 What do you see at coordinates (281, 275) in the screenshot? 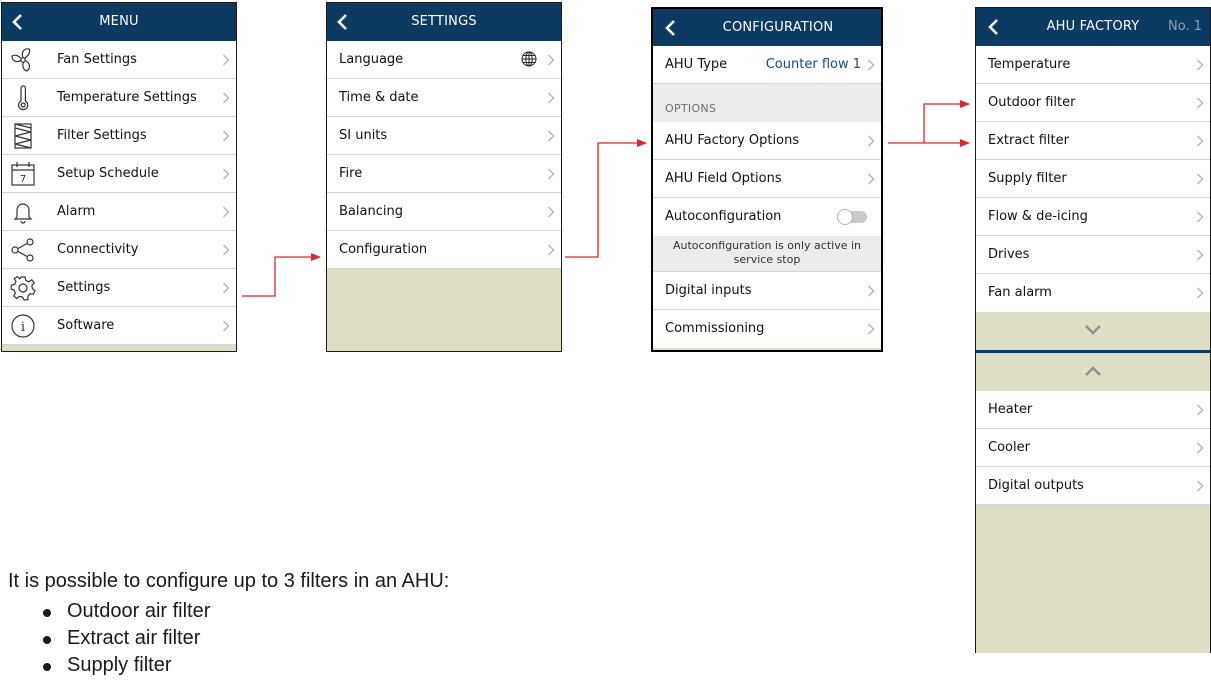
I see `arrow-settings-to-settings-screen` at bounding box center [281, 275].